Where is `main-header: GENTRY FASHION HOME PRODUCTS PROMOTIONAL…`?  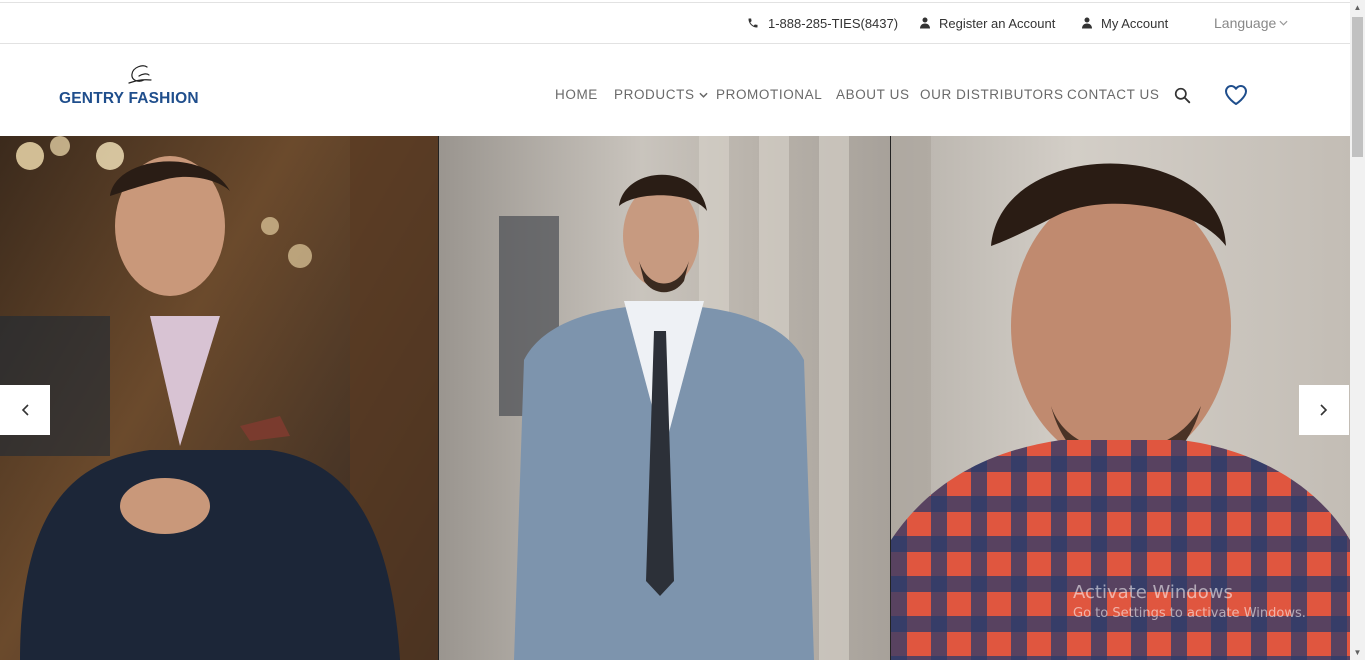
main-header: GENTRY FASHION HOME PRODUCTS PROMOTIONAL… is located at coordinates (675, 90).